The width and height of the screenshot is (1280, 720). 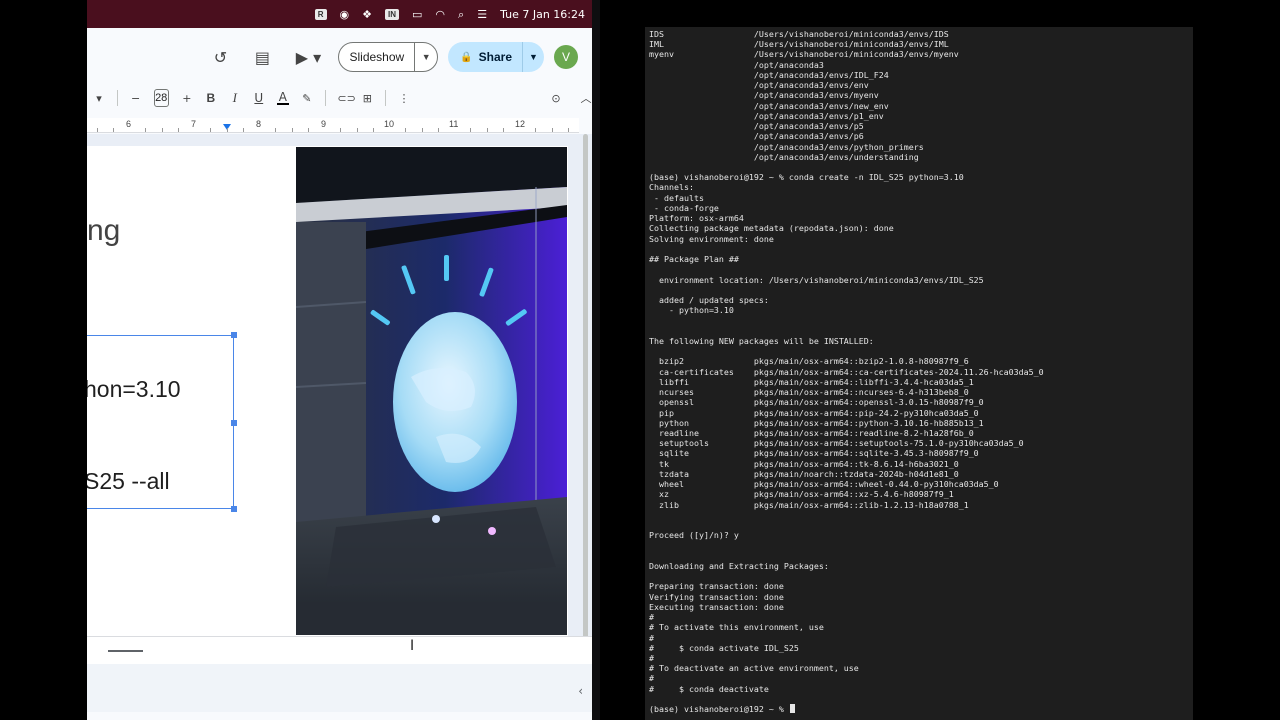 I want to click on share-button-group: 🔒 Share ▼, so click(x=496, y=57).